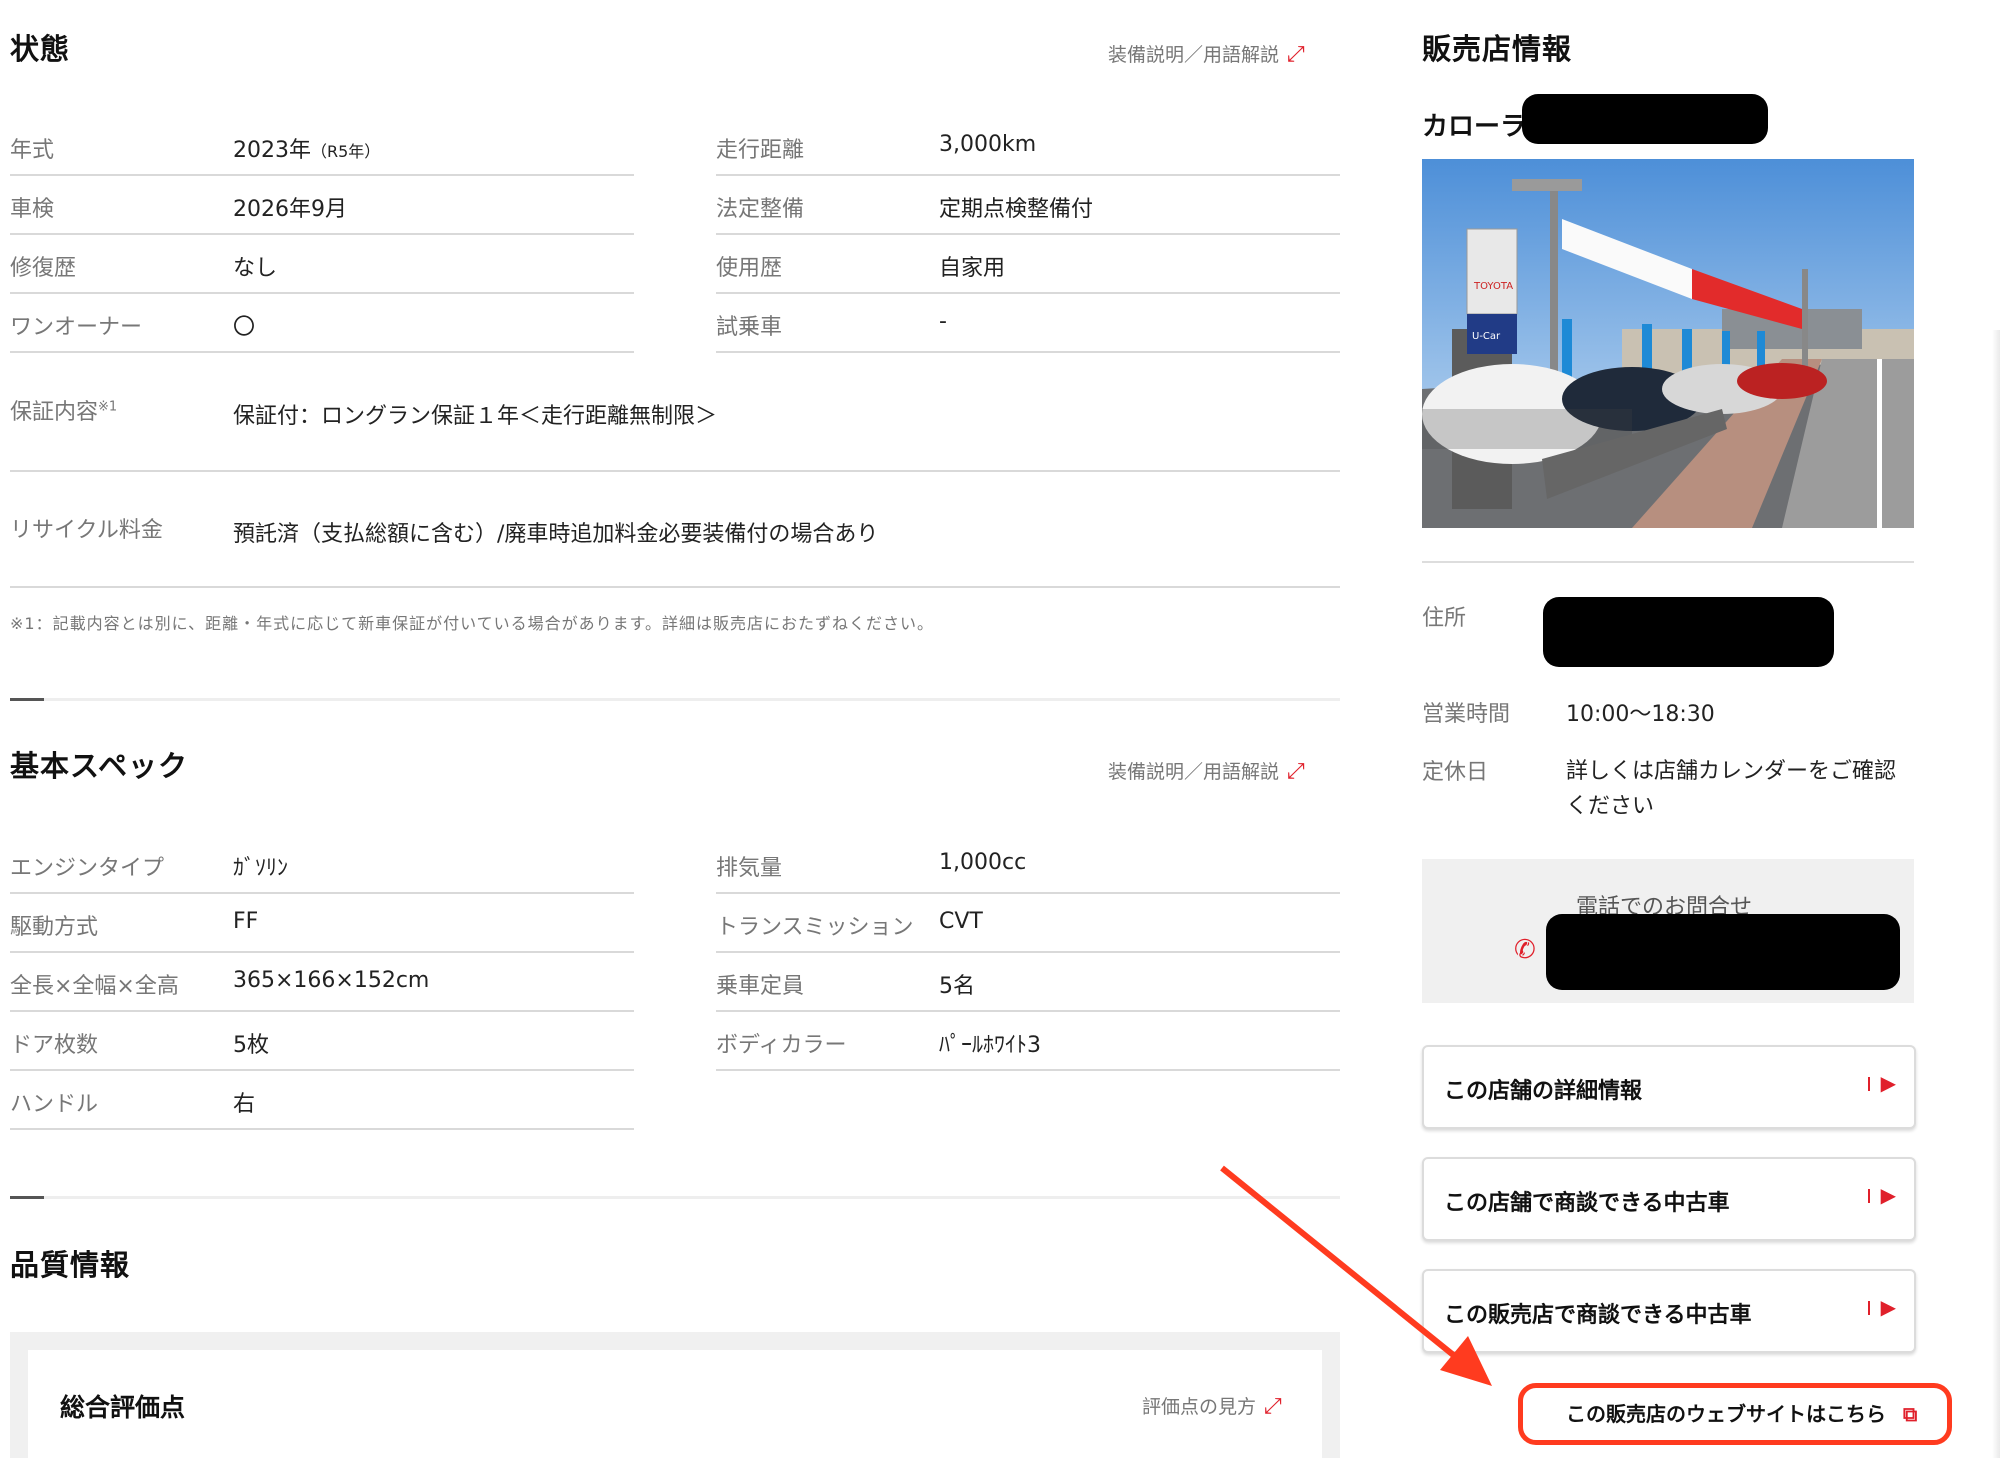 This screenshot has width=2000, height=1458. I want to click on row-value: 3,000km, so click(988, 144).